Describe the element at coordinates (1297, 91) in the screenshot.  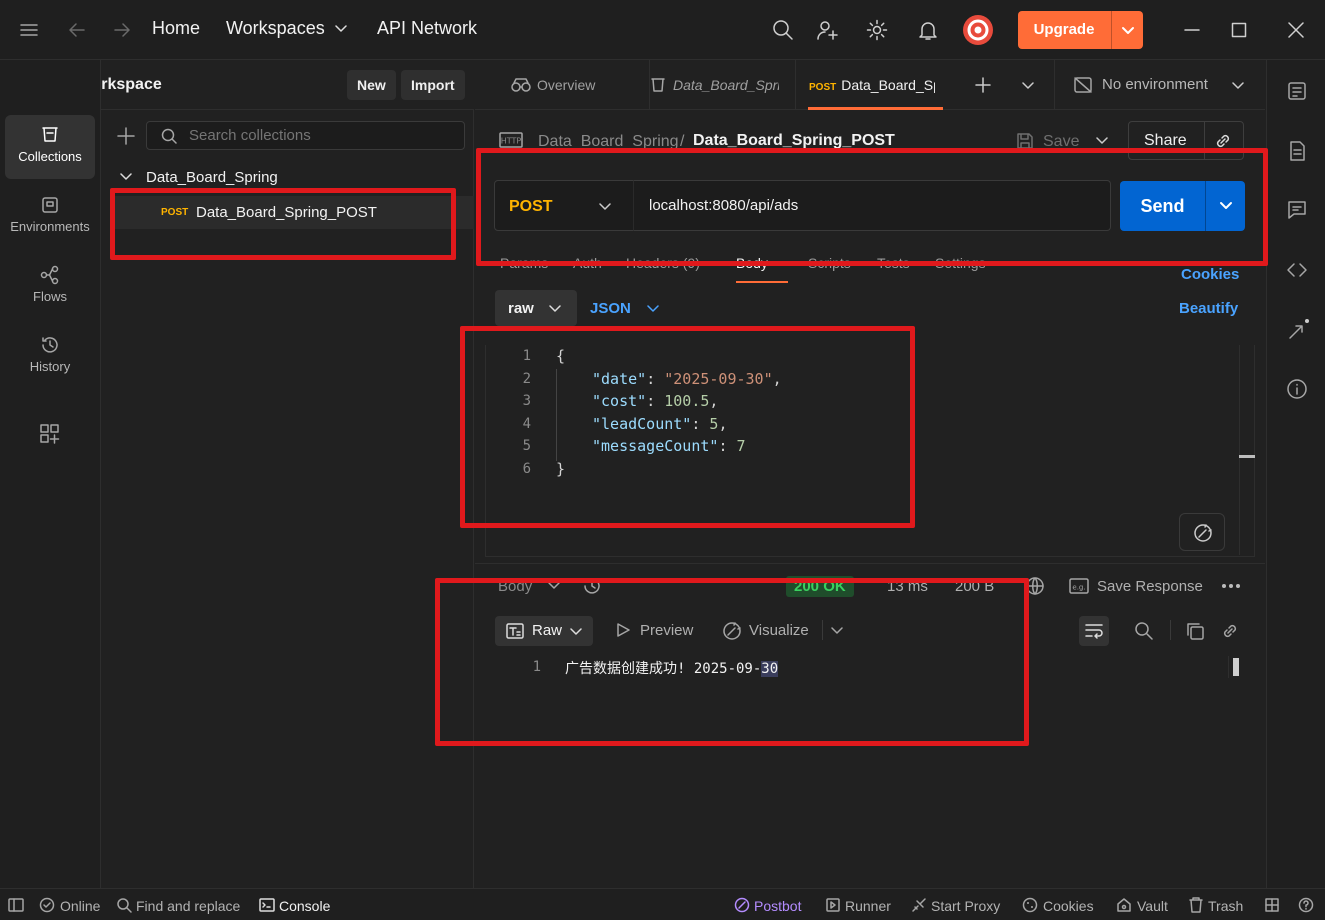
I see `api-docs-icon` at that location.